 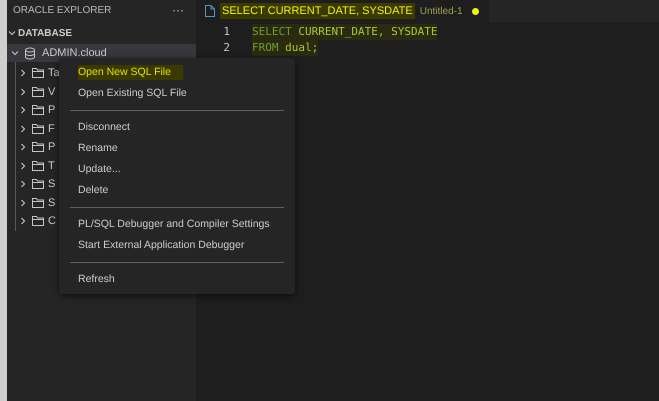 What do you see at coordinates (226, 48) in the screenshot?
I see `line-number: 2` at bounding box center [226, 48].